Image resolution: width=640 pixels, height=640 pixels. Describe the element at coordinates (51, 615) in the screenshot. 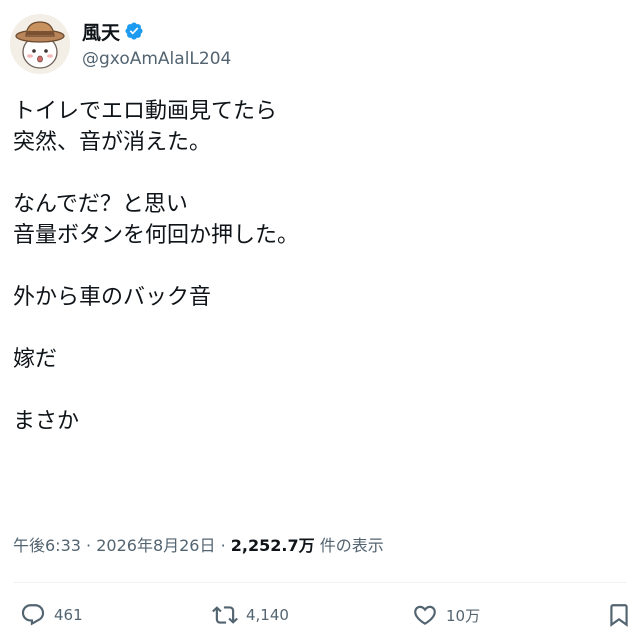

I see `reply-button: 461` at that location.